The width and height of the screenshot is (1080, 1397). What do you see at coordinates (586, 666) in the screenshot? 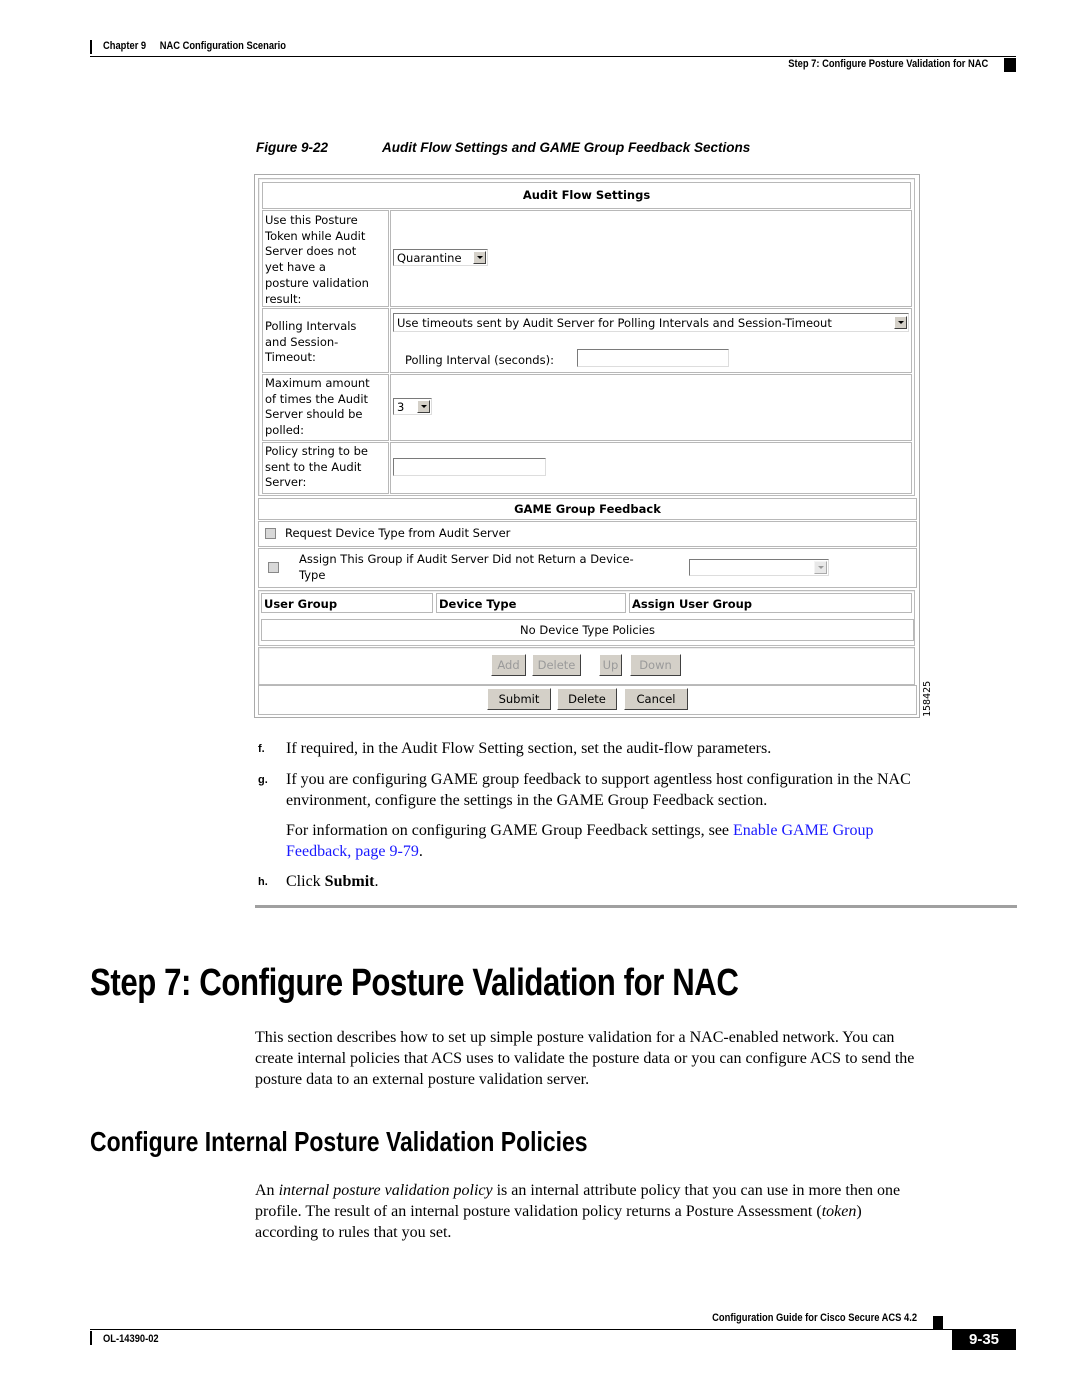
I see `row-actions-panel: Add Delete Up Down` at bounding box center [586, 666].